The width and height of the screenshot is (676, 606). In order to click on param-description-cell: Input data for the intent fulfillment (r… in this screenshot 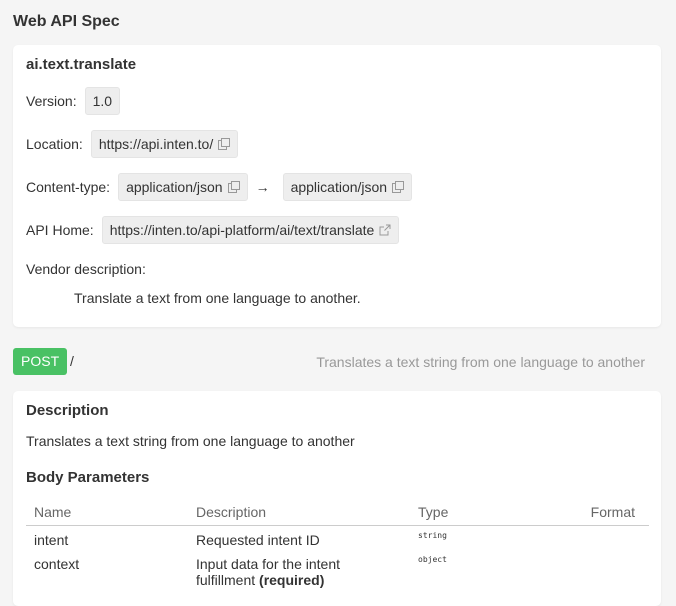, I will do `click(299, 570)`.